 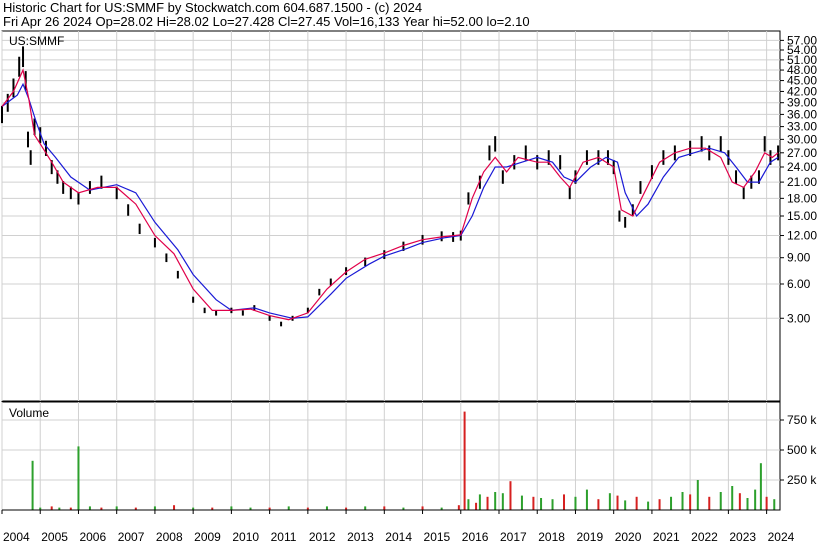 What do you see at coordinates (437, 536) in the screenshot?
I see `x-tick-label: 2015` at bounding box center [437, 536].